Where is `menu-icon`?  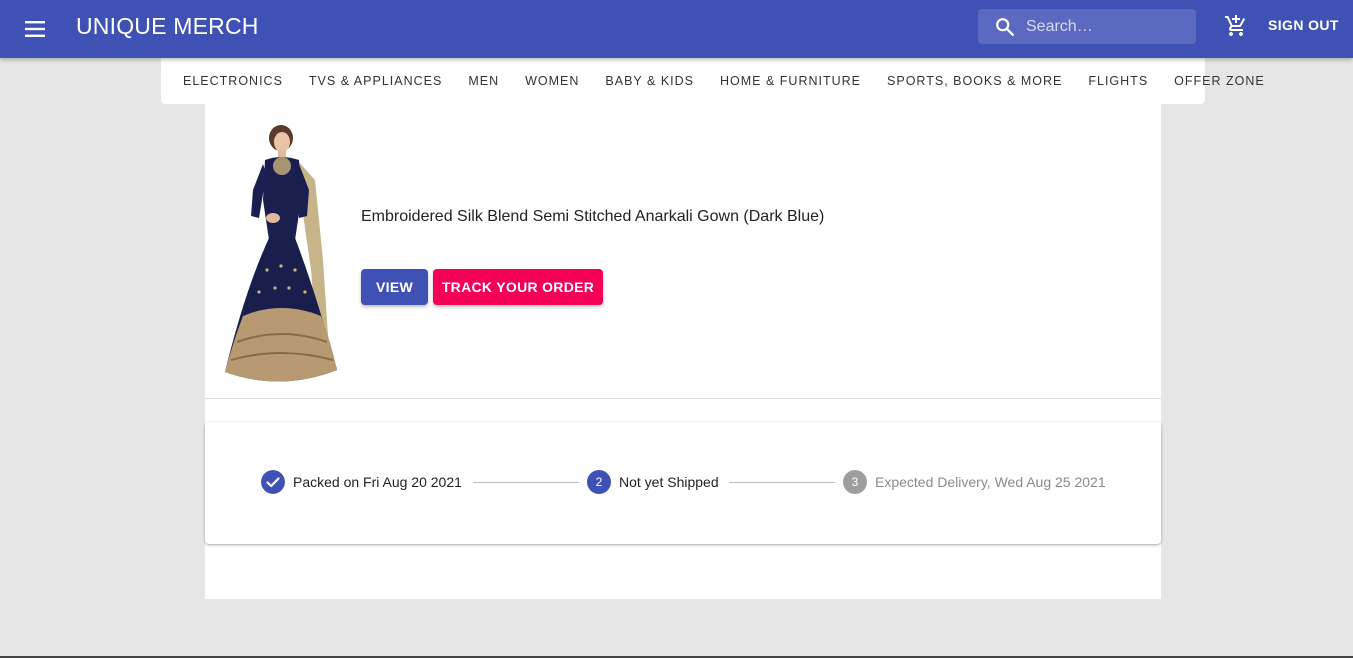
menu-icon is located at coordinates (35, 29).